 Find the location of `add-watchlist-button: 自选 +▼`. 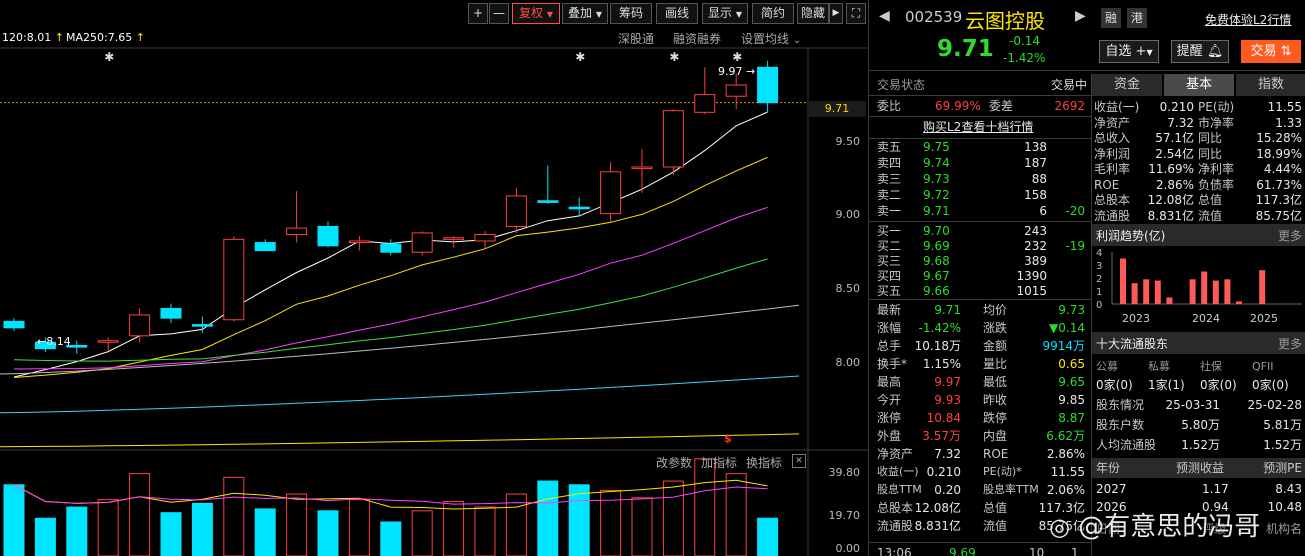

add-watchlist-button: 自选 +▼ is located at coordinates (1129, 51).